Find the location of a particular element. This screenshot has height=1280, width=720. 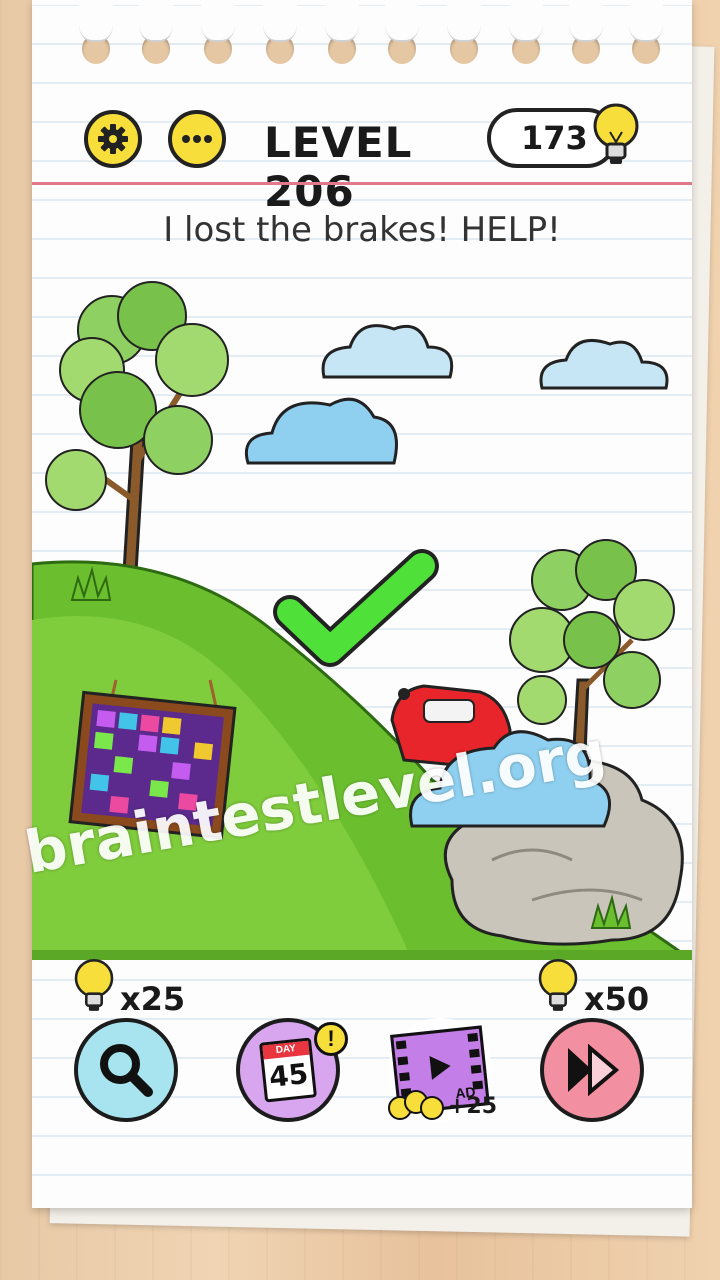

margin-line is located at coordinates (362, 183).